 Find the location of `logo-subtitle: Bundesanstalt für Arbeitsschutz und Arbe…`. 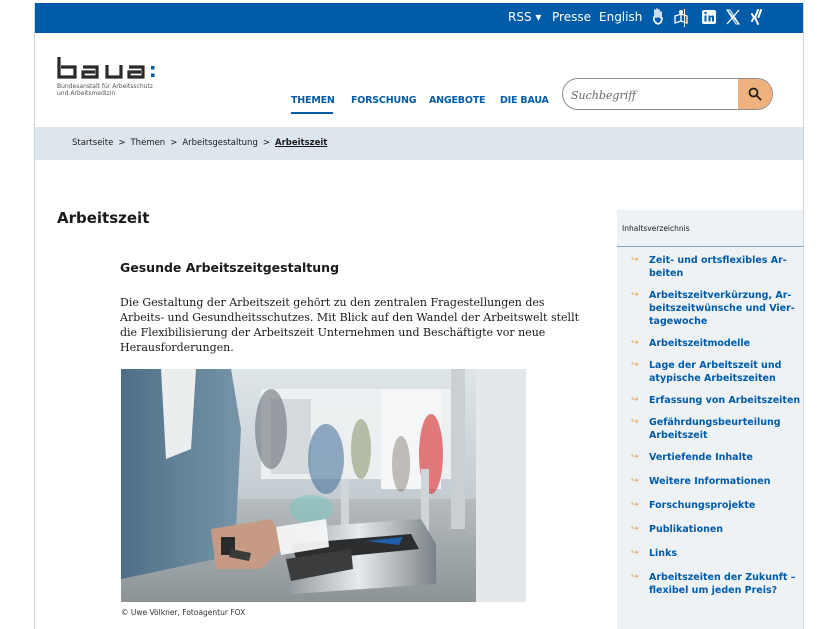

logo-subtitle: Bundesanstalt für Arbeitsschutz und Arbe… is located at coordinates (117, 90).